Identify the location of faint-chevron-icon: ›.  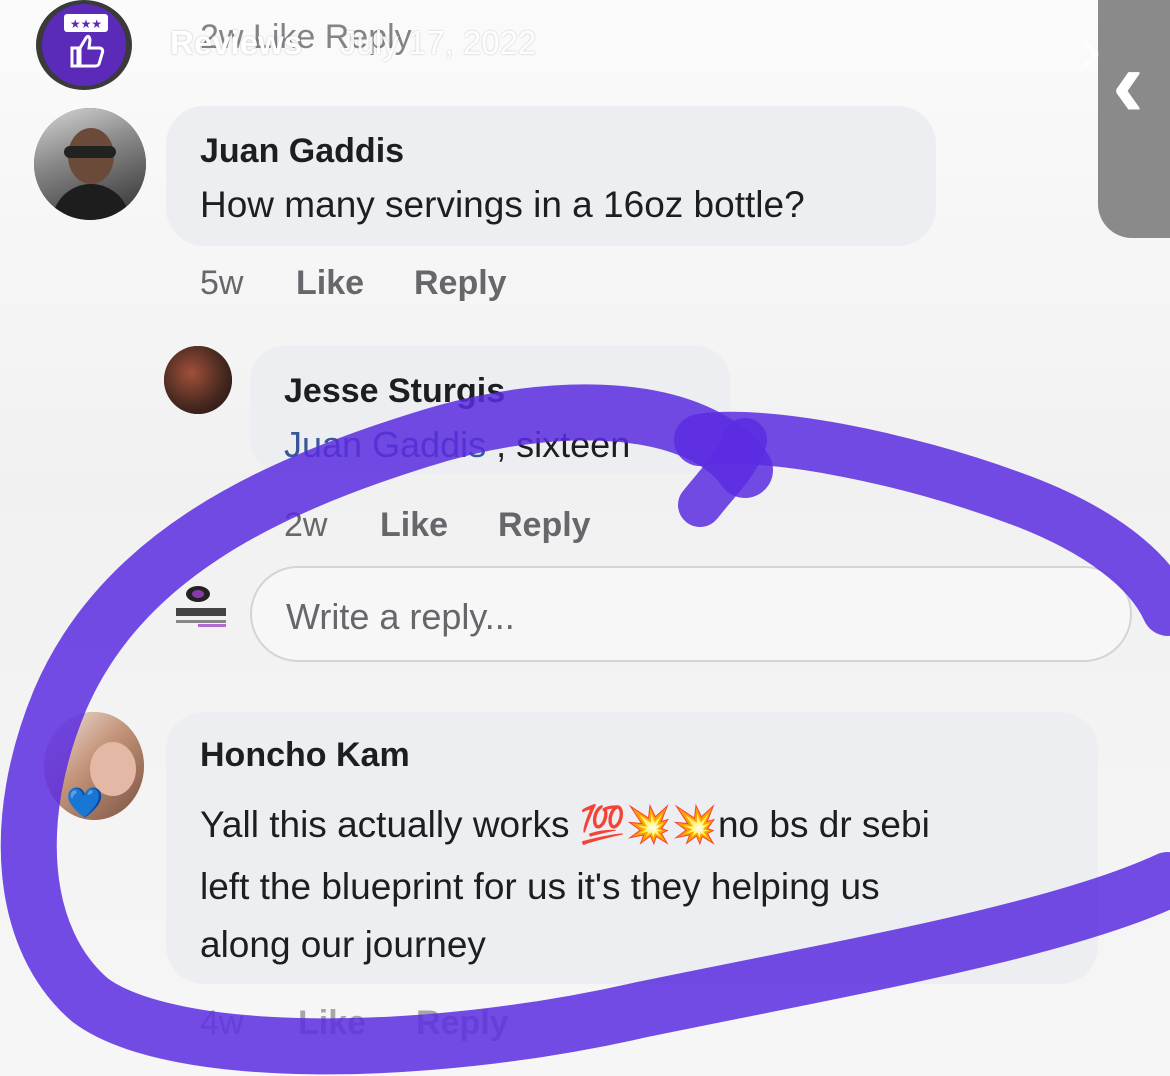
(1090, 49).